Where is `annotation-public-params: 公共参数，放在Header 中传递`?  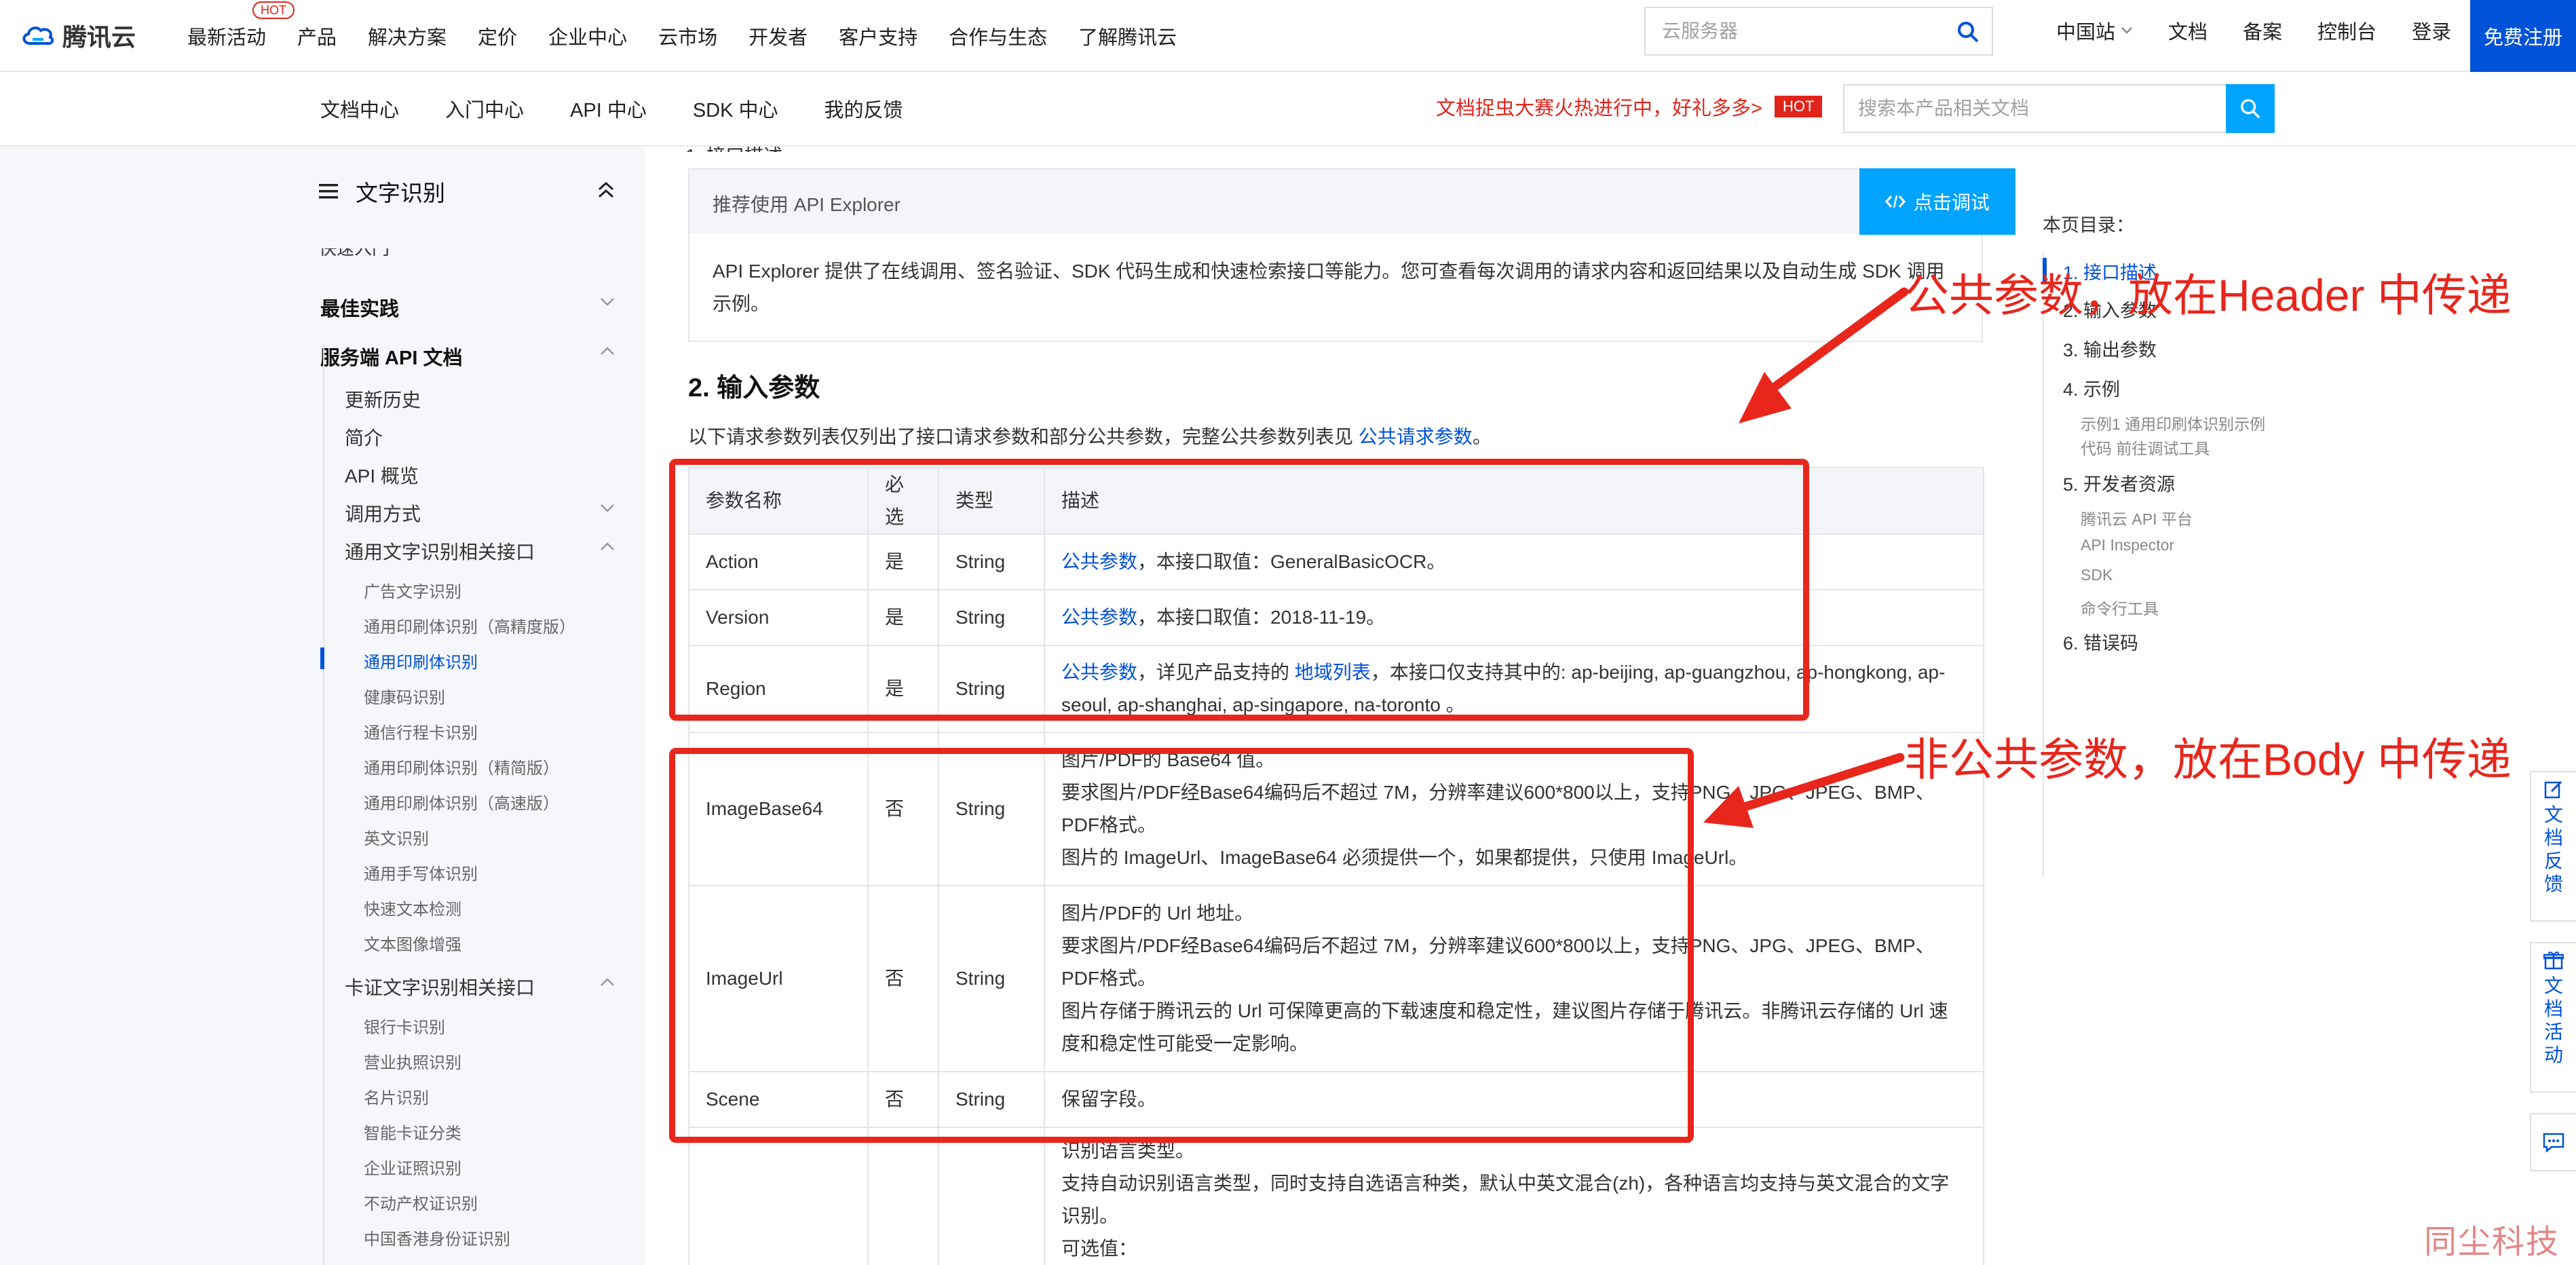
annotation-public-params: 公共参数，放在Header 中传递 is located at coordinates (2208, 295).